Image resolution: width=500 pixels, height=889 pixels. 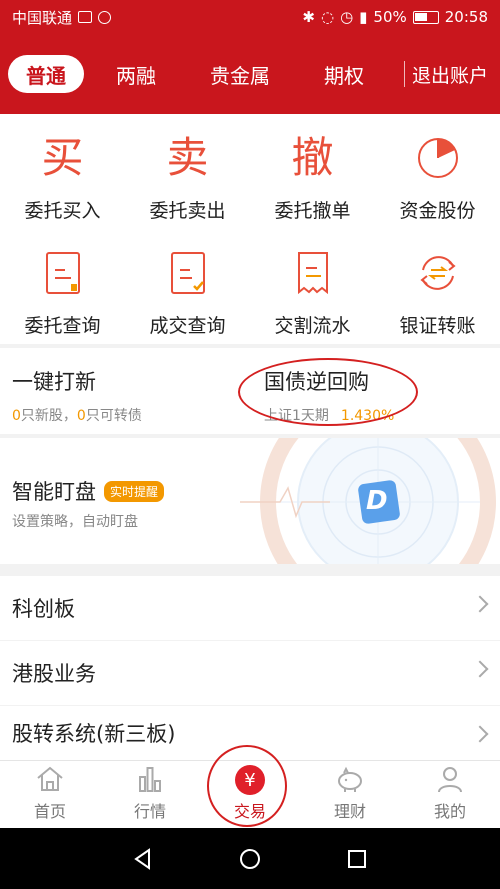 I want to click on neeq-row: 股转系统(新三板), so click(x=250, y=733).